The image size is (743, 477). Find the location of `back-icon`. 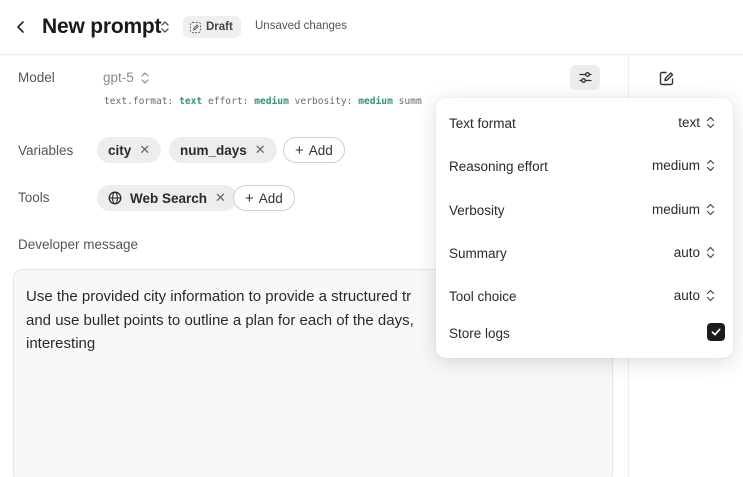

back-icon is located at coordinates (20, 27).